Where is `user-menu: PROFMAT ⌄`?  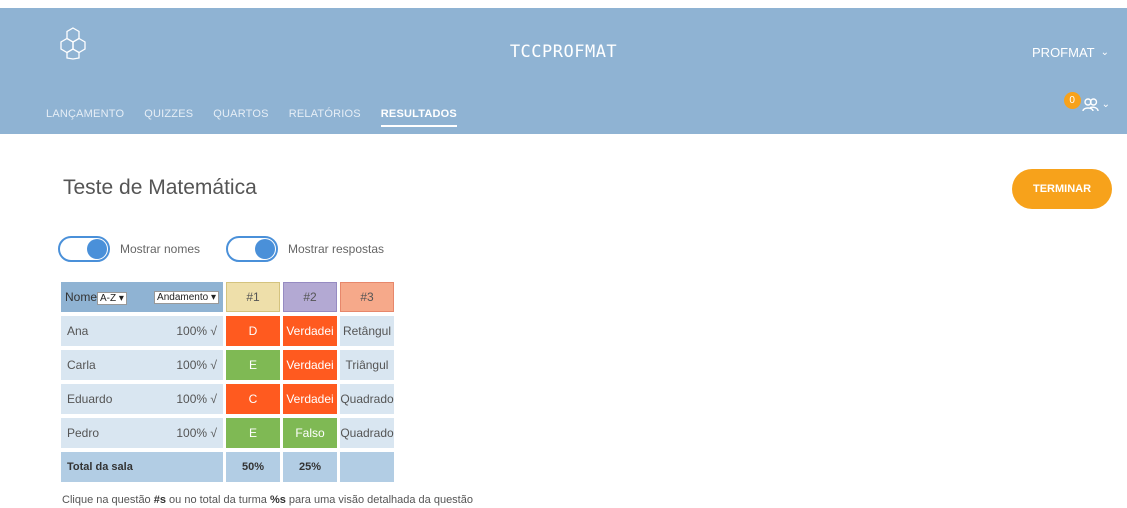
user-menu: PROFMAT ⌄ is located at coordinates (1070, 52).